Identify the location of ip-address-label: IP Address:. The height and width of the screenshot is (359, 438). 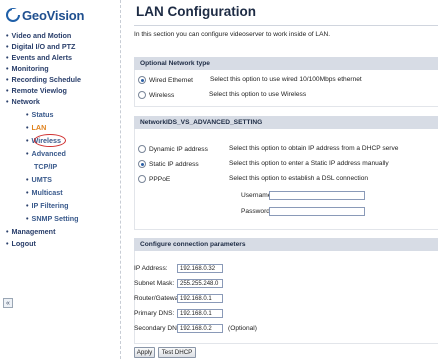
(151, 268).